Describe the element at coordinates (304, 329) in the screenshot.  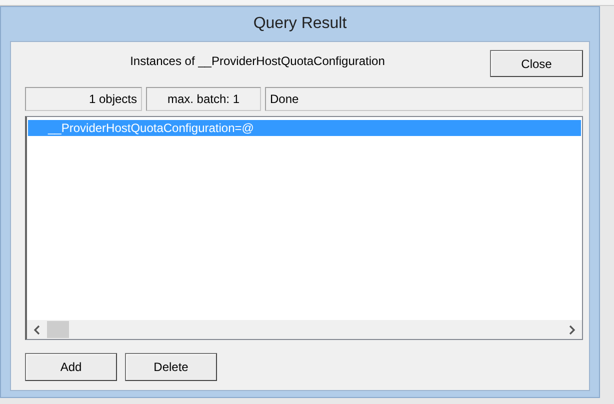
I see `horizontal-scrollbar` at that location.